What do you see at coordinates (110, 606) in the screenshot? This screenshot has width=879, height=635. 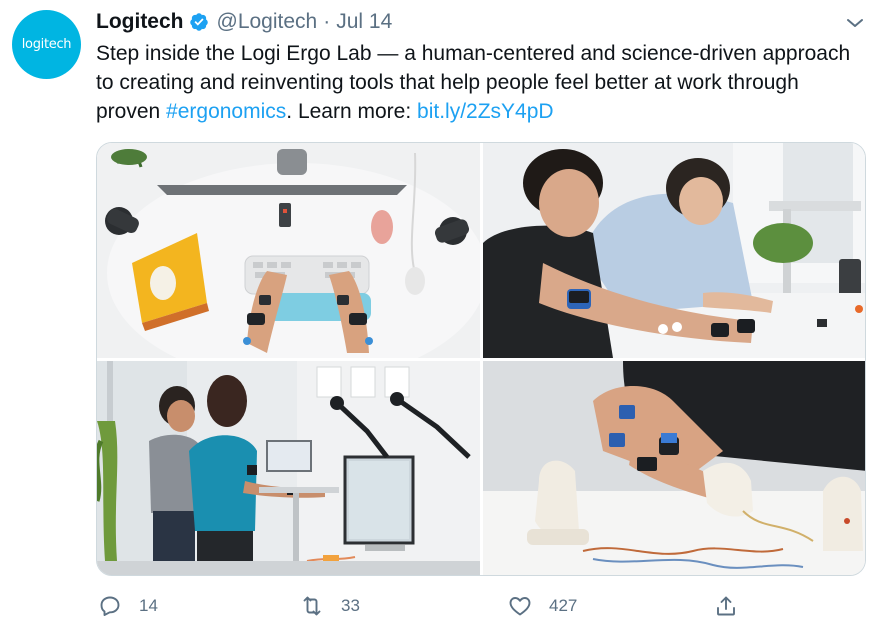 I see `reply-icon` at bounding box center [110, 606].